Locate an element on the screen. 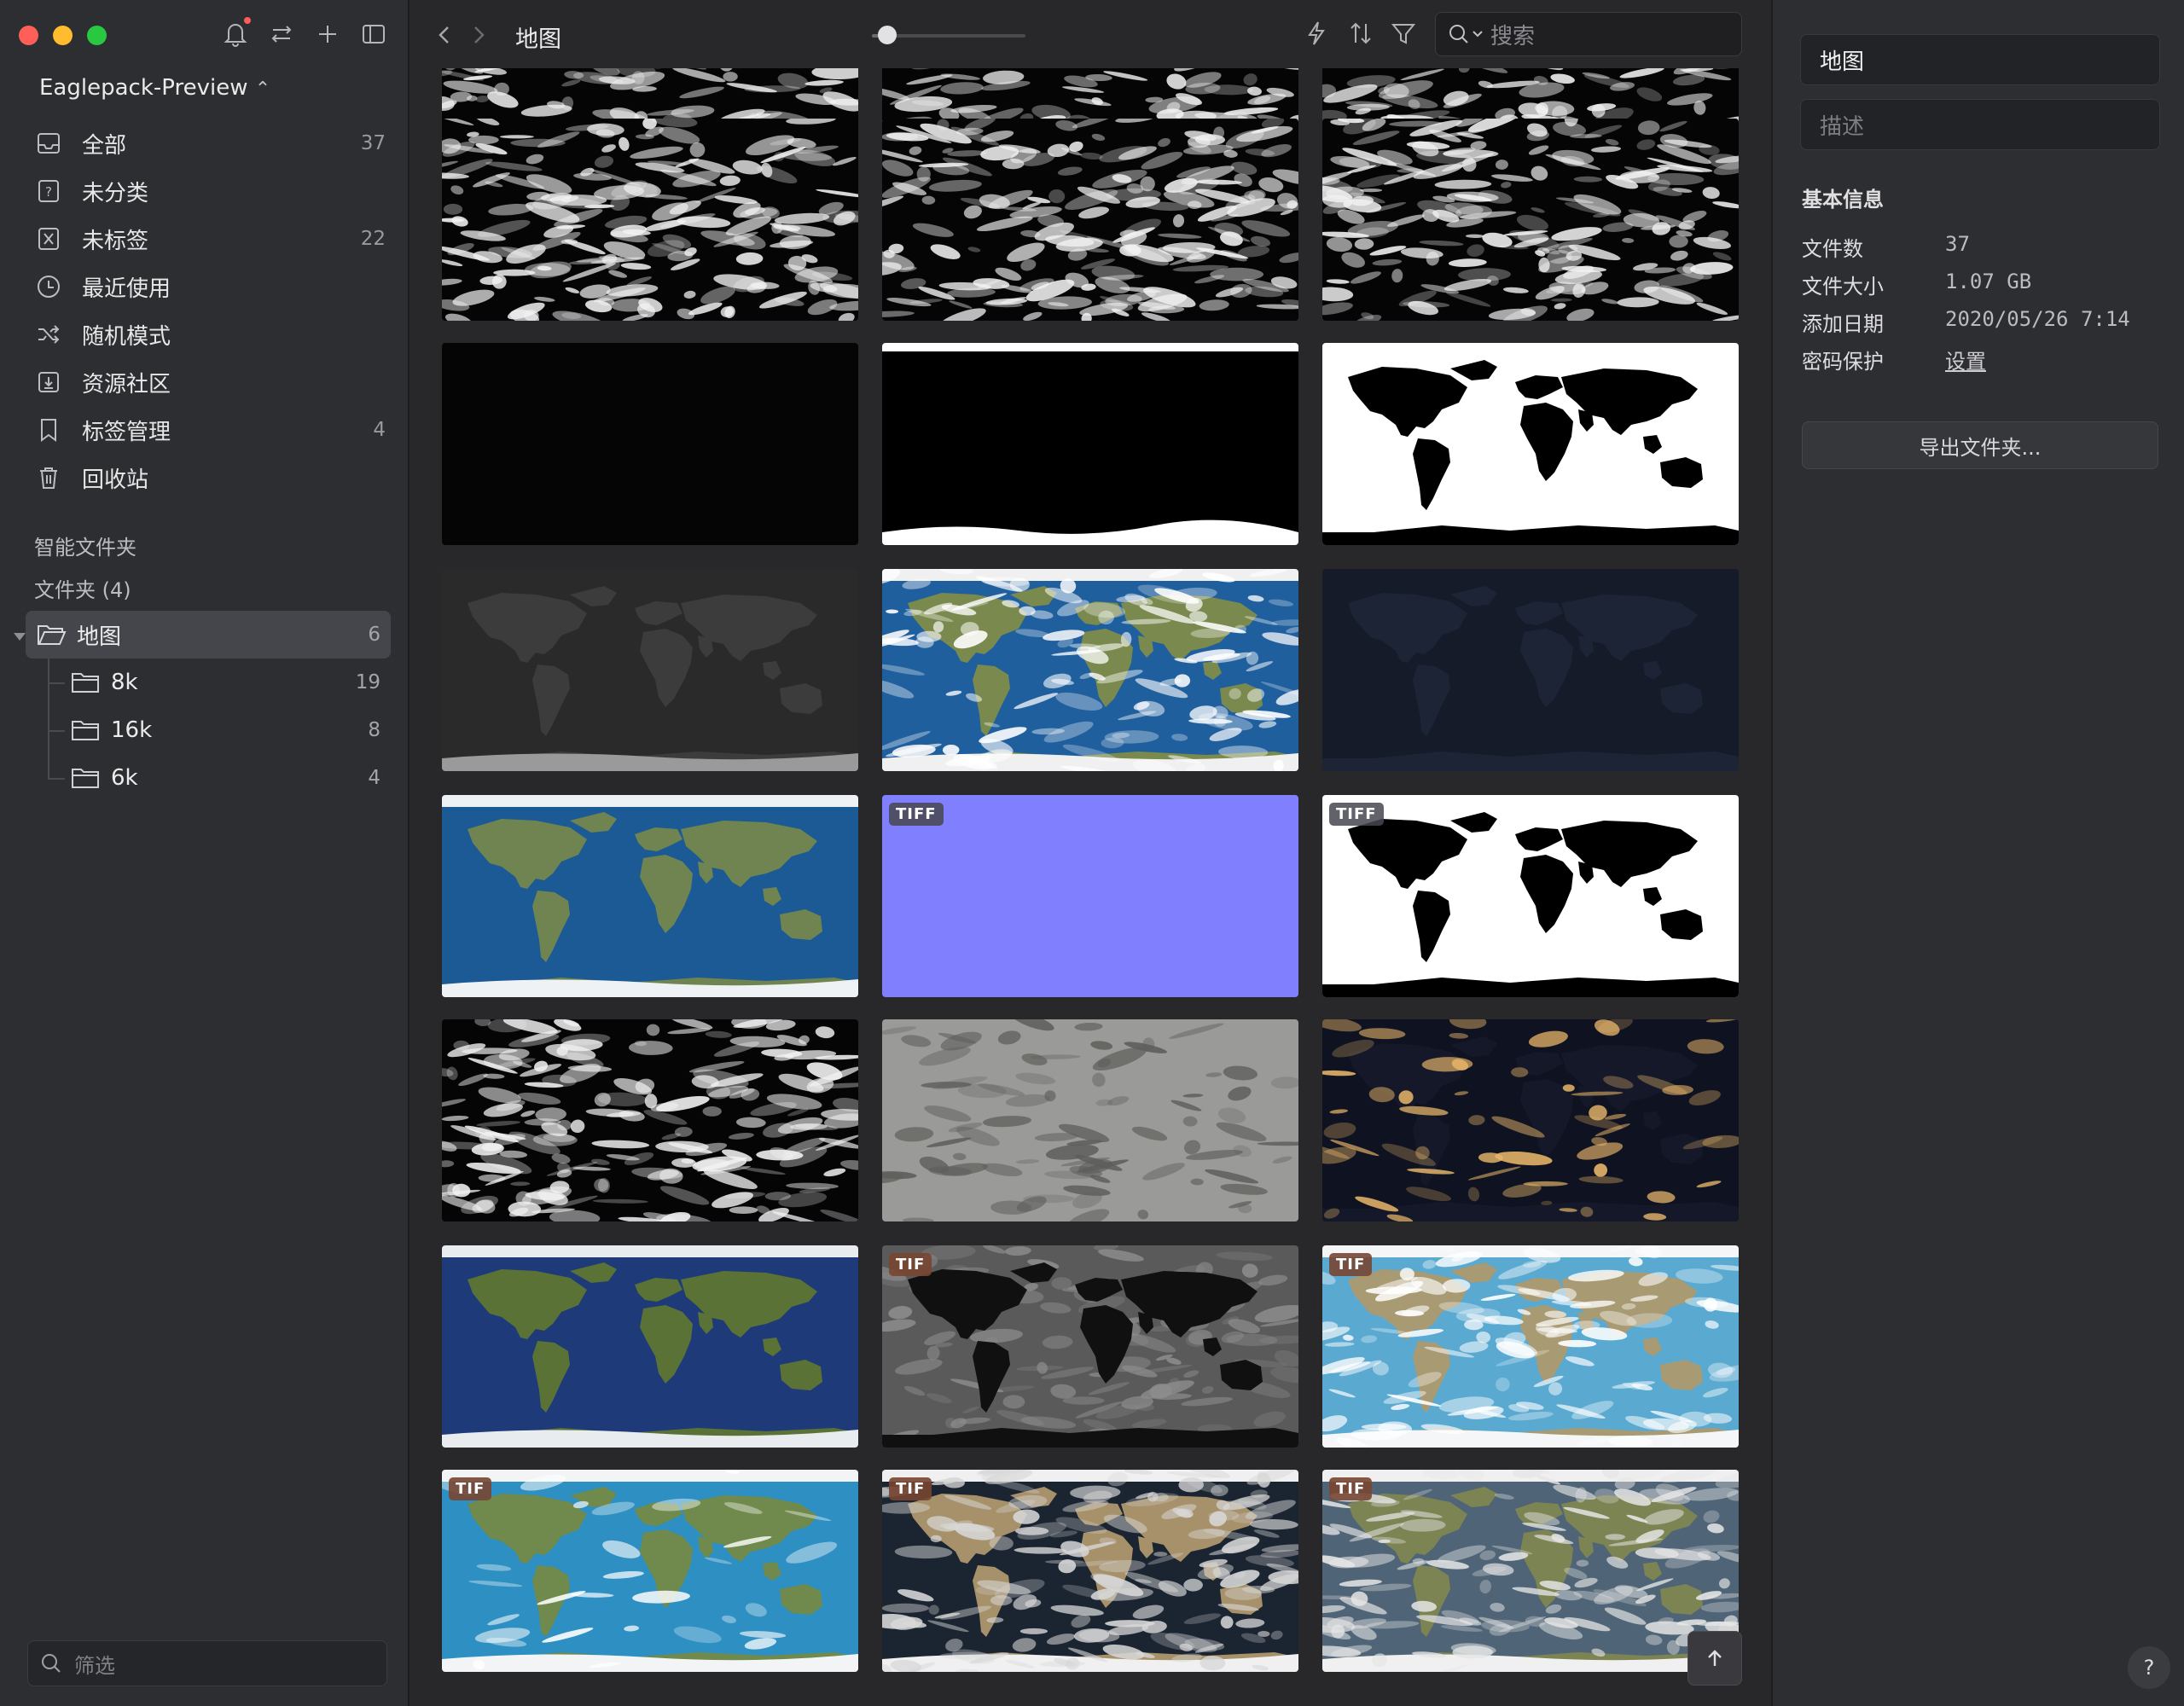 The image size is (2184, 1706). info-key: 添加日期 is located at coordinates (1843, 324).